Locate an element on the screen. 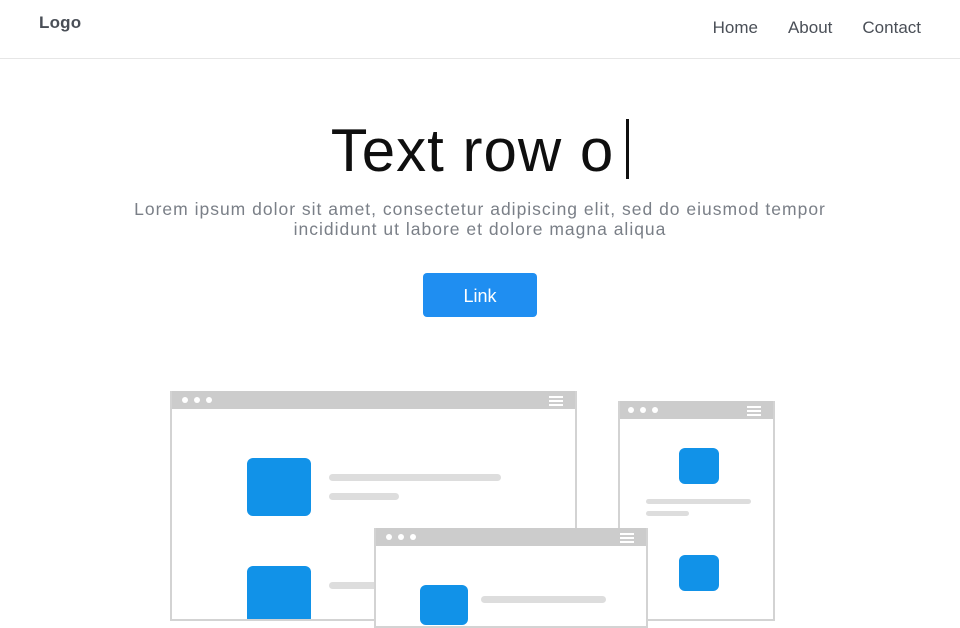 This screenshot has height=628, width=960. typing-caret is located at coordinates (628, 149).